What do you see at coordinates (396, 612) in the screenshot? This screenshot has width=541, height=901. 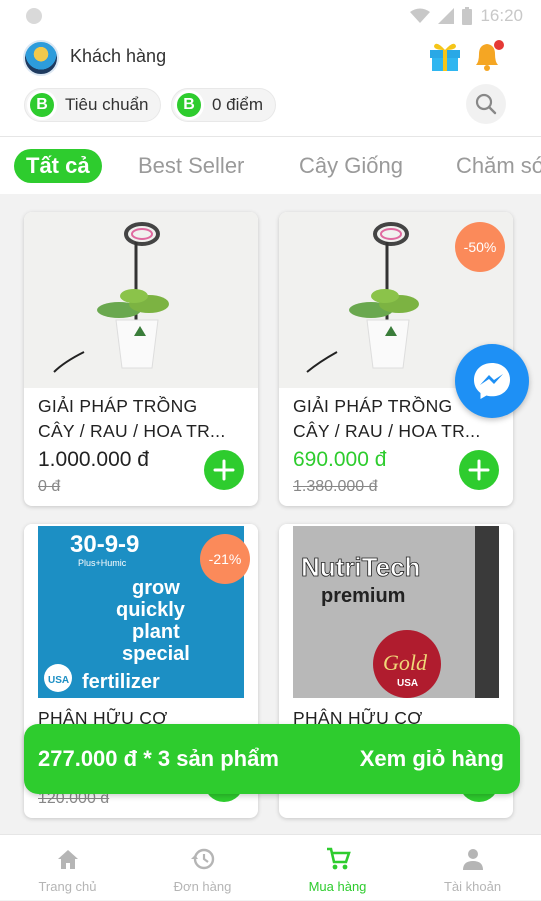 I see `product-image: NutriTech premium Gold USA` at bounding box center [396, 612].